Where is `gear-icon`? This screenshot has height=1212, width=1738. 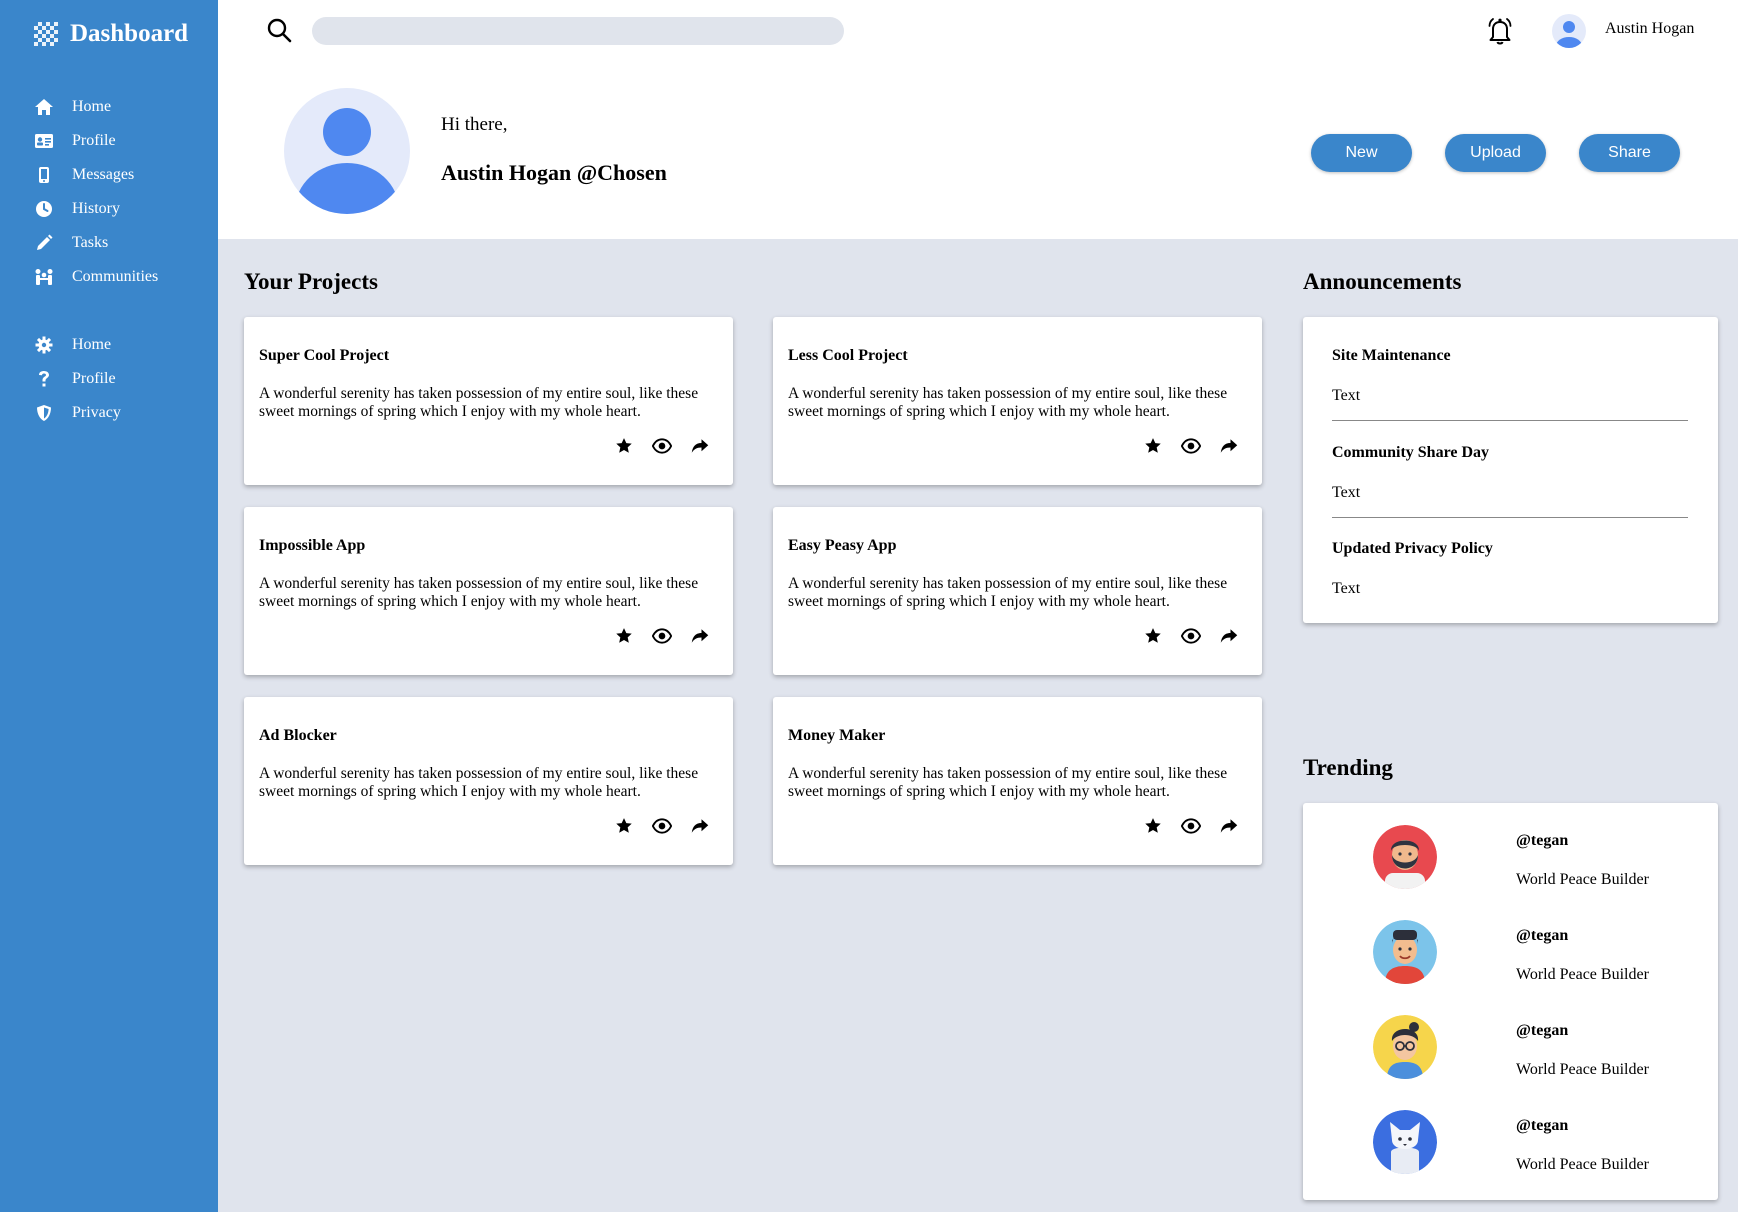 gear-icon is located at coordinates (44, 345).